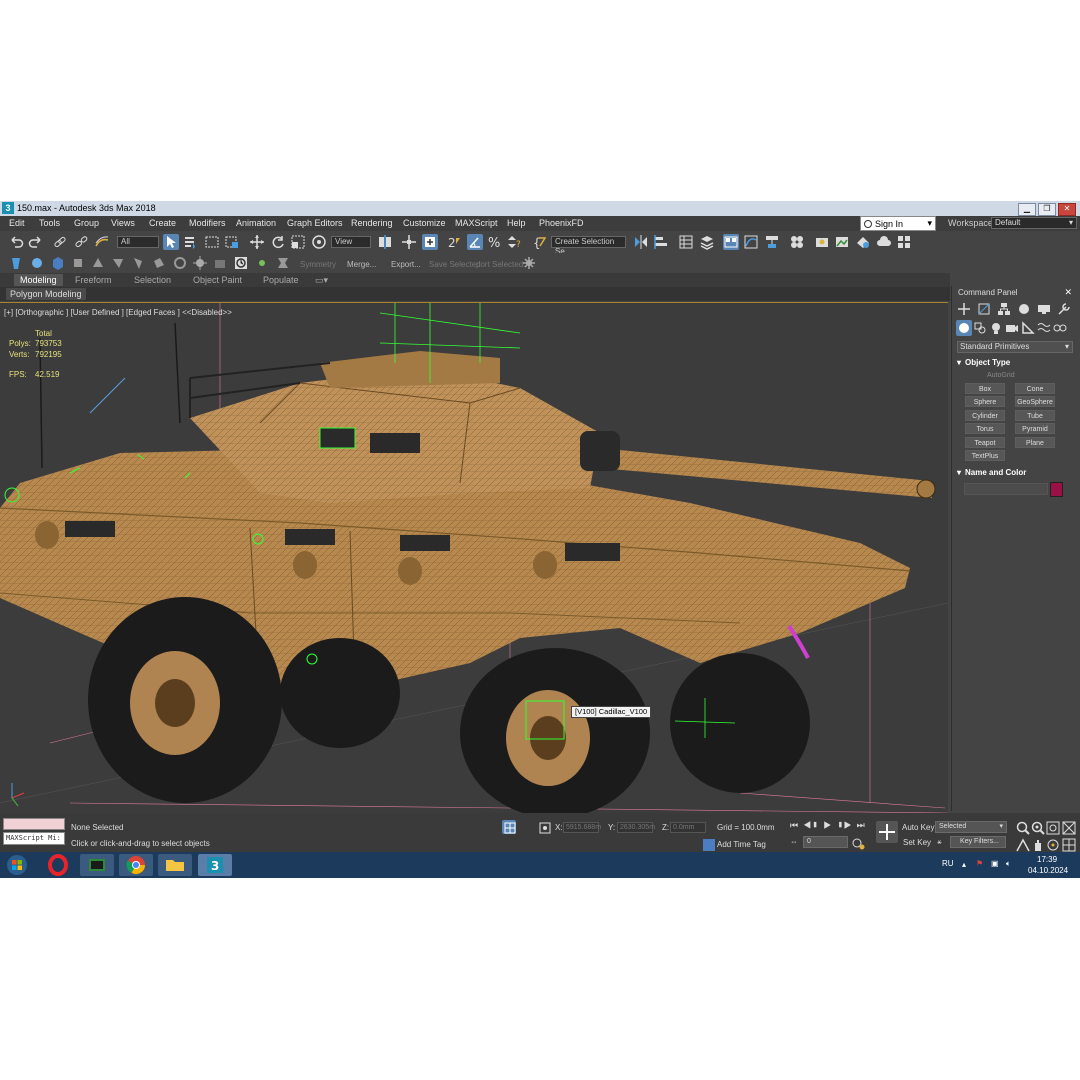 The width and height of the screenshot is (1080, 1080). What do you see at coordinates (1034, 223) in the screenshot?
I see `workspace-select: Default ▾` at bounding box center [1034, 223].